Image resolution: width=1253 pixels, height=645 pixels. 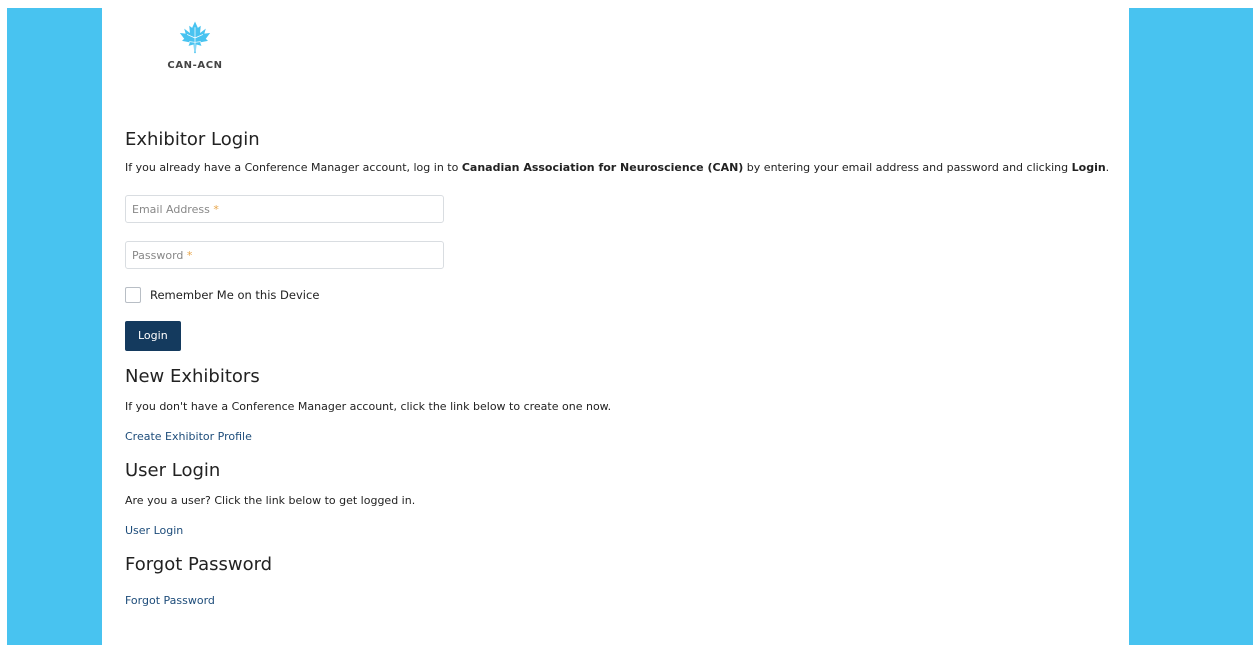 What do you see at coordinates (192, 376) in the screenshot?
I see `new-exhibitors-title: New Exhibitors` at bounding box center [192, 376].